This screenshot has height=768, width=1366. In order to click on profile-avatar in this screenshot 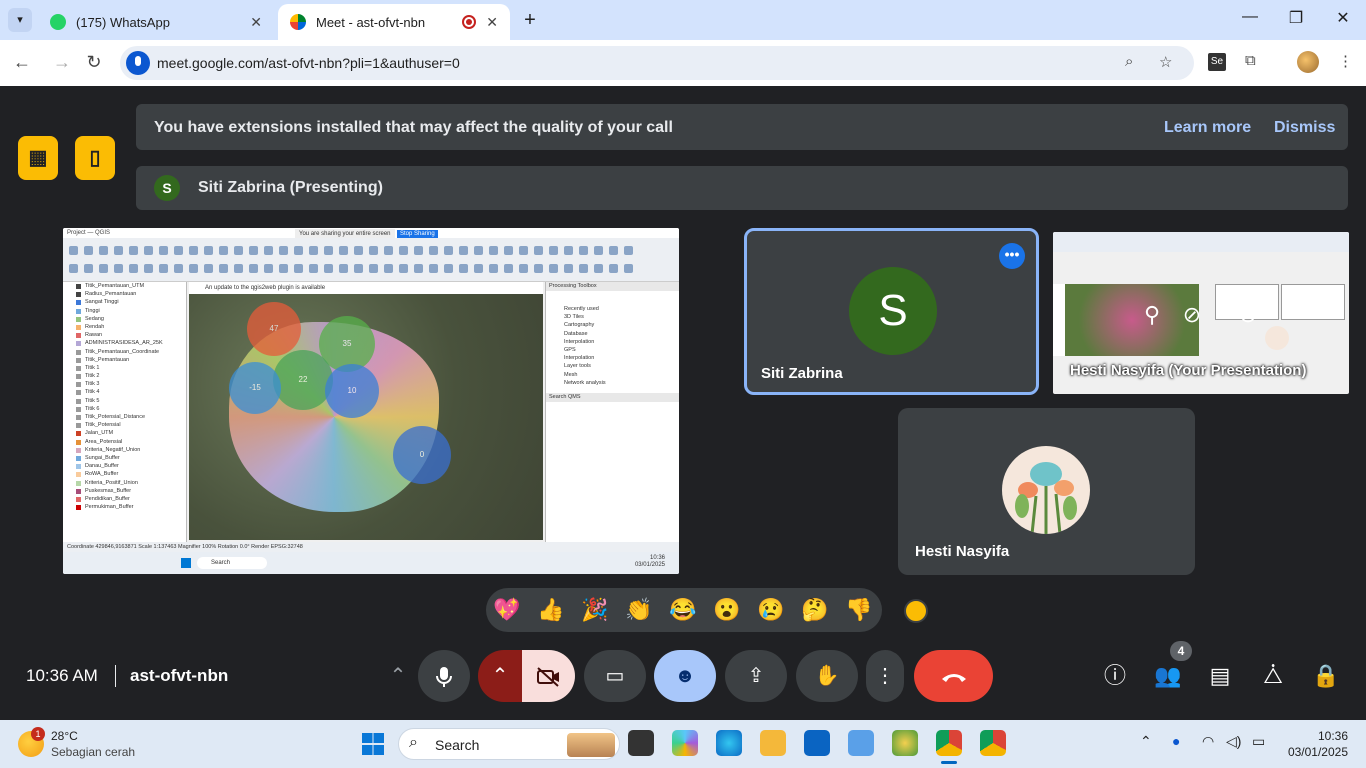, I will do `click(1308, 62)`.